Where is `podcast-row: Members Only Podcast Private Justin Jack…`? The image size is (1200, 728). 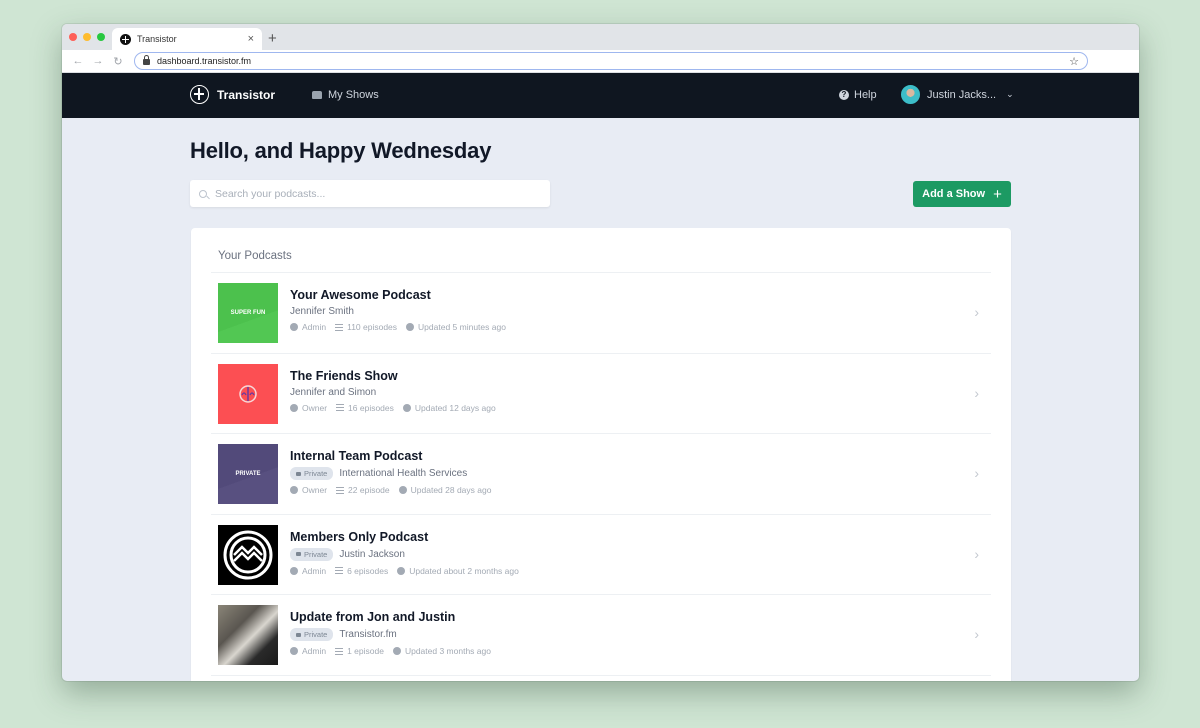 podcast-row: Members Only Podcast Private Justin Jack… is located at coordinates (601, 555).